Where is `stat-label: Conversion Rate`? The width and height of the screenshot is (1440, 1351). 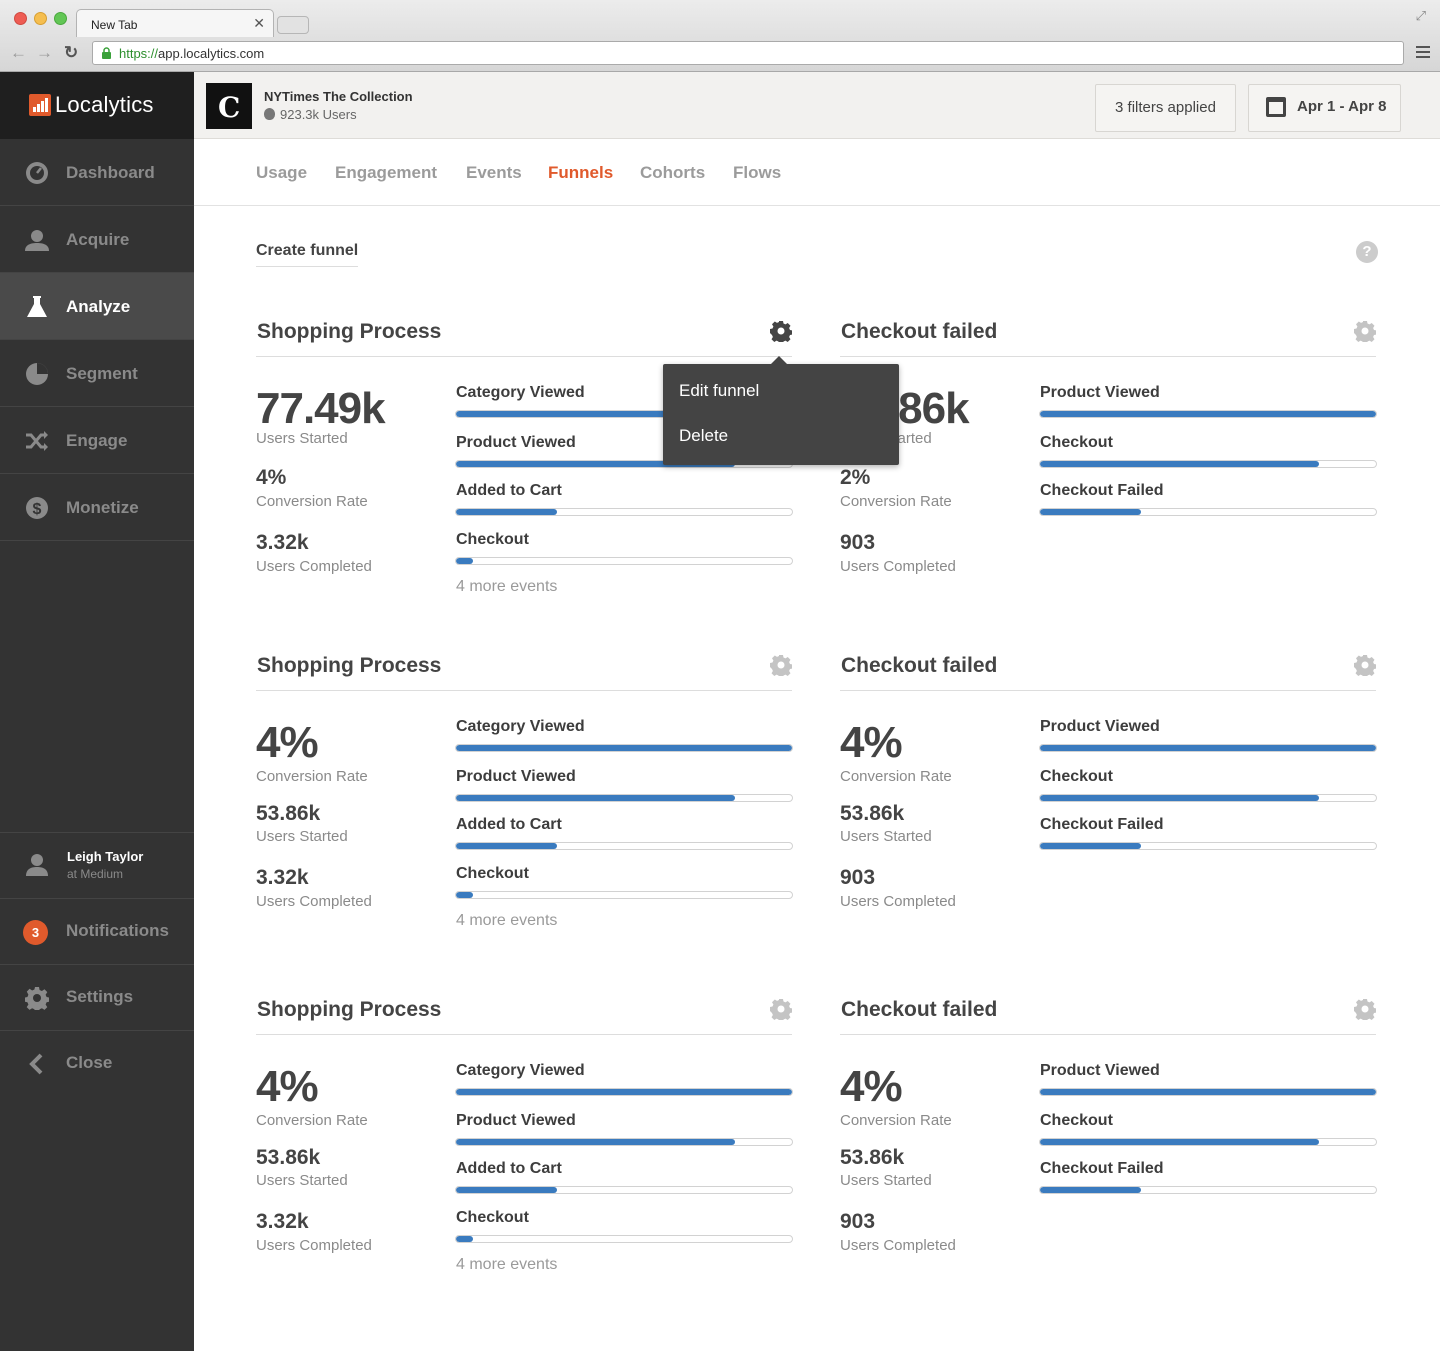
stat-label: Conversion Rate is located at coordinates (896, 501).